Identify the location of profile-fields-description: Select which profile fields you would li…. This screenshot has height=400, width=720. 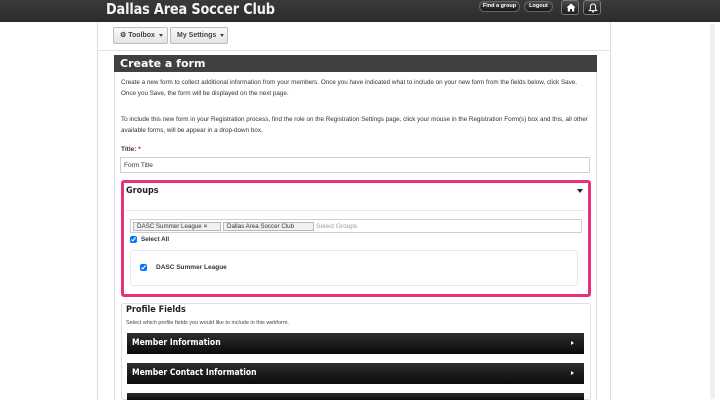
(207, 323).